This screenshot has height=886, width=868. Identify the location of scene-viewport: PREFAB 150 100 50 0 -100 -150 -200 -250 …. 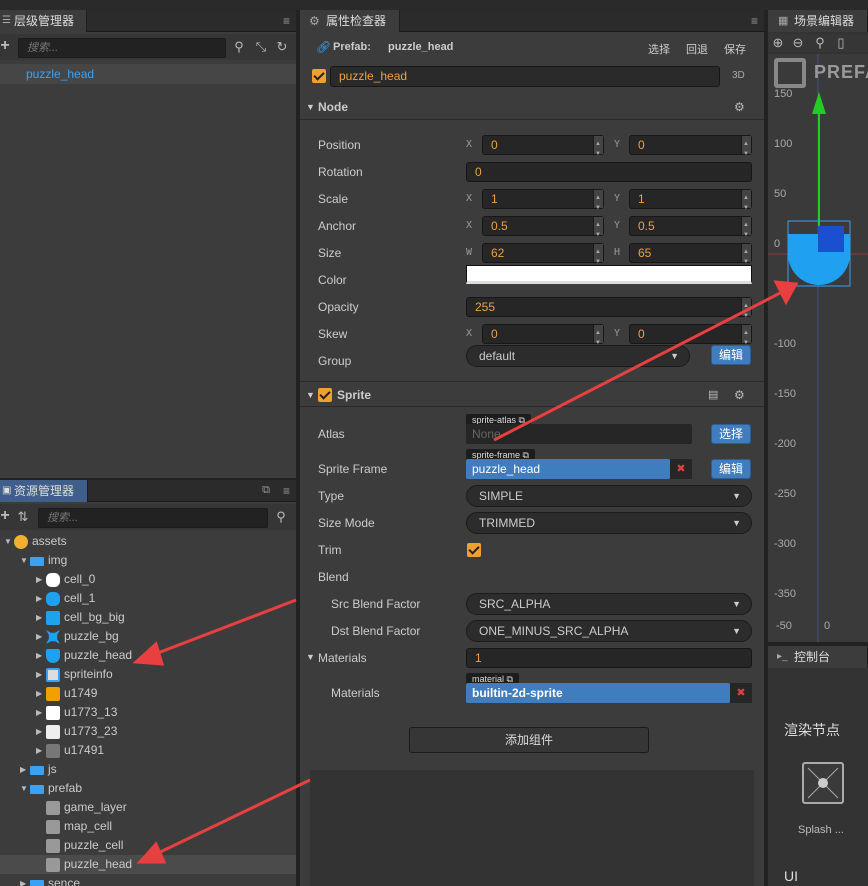
(818, 348).